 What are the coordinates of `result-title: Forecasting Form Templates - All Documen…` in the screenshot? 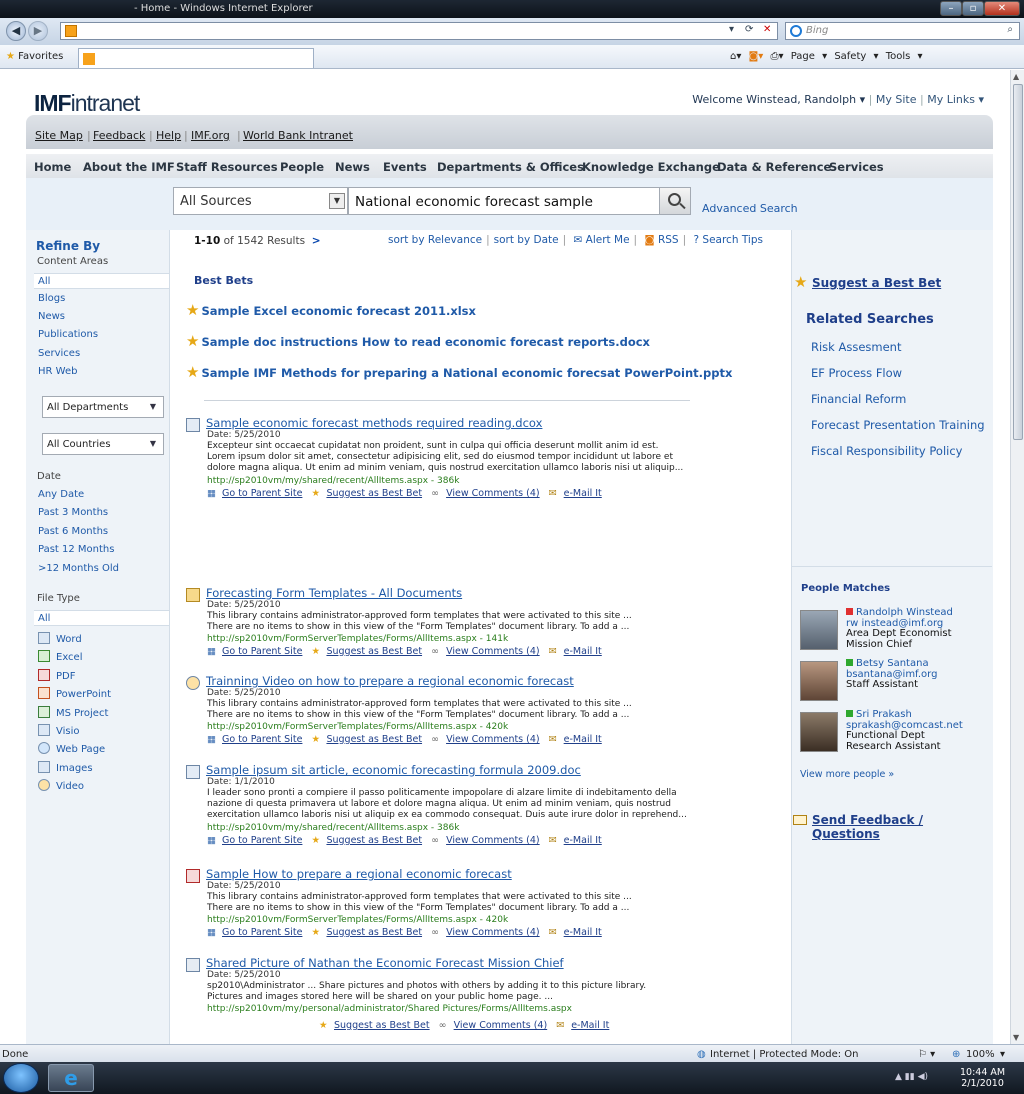 It's located at (334, 593).